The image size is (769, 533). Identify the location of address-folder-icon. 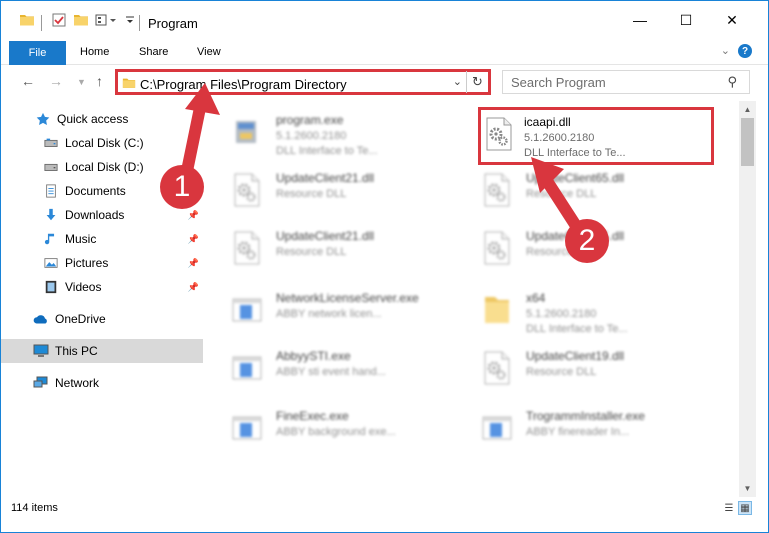
(129, 84).